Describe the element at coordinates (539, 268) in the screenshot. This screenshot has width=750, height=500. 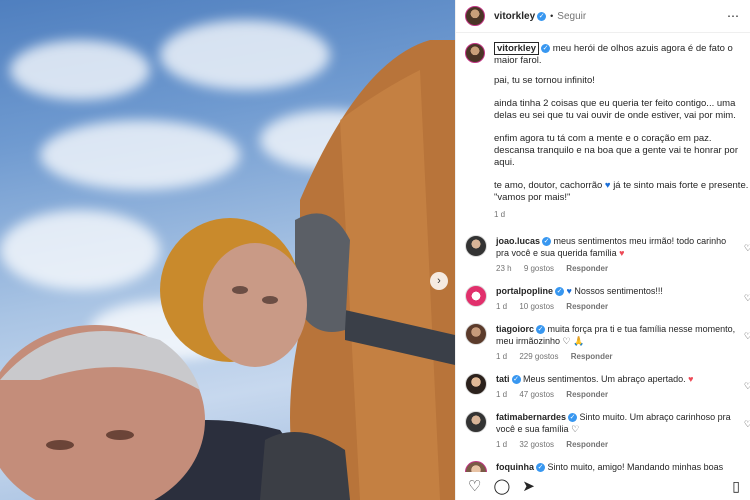
I see `comment-likes: 9 gostos` at that location.